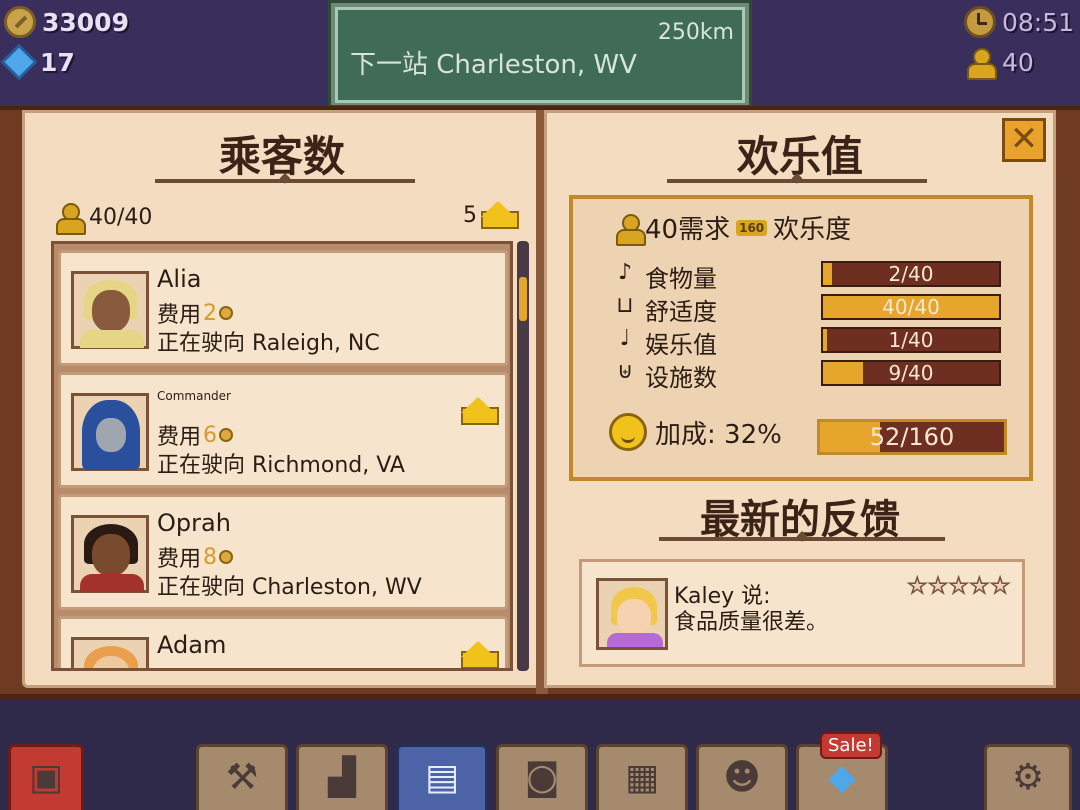 Image resolution: width=1080 pixels, height=810 pixels. I want to click on passenger-destination: 正在驶向 Richmond, VA, so click(281, 465).